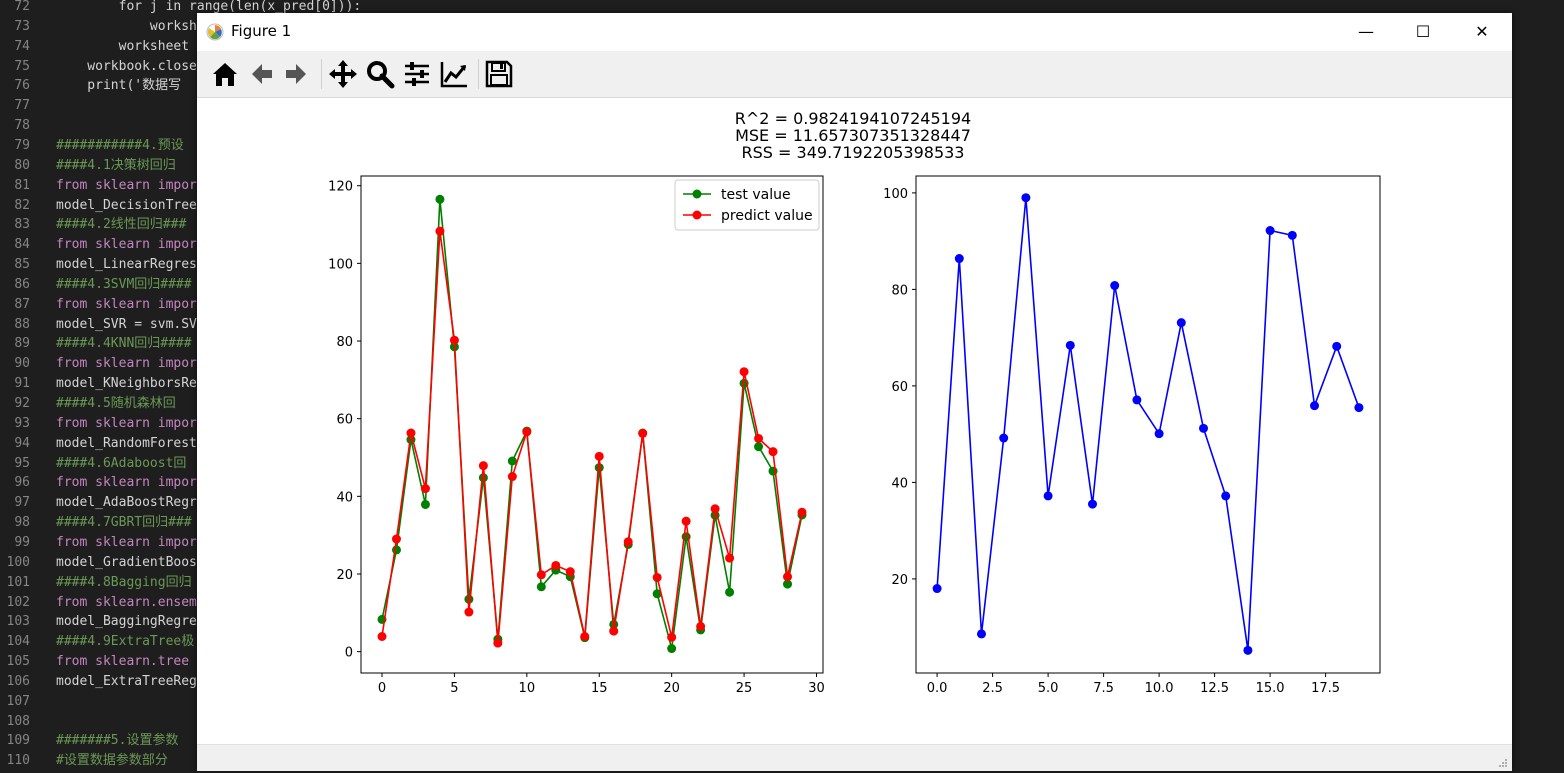 The height and width of the screenshot is (773, 1564). I want to click on zoom-icon, so click(381, 75).